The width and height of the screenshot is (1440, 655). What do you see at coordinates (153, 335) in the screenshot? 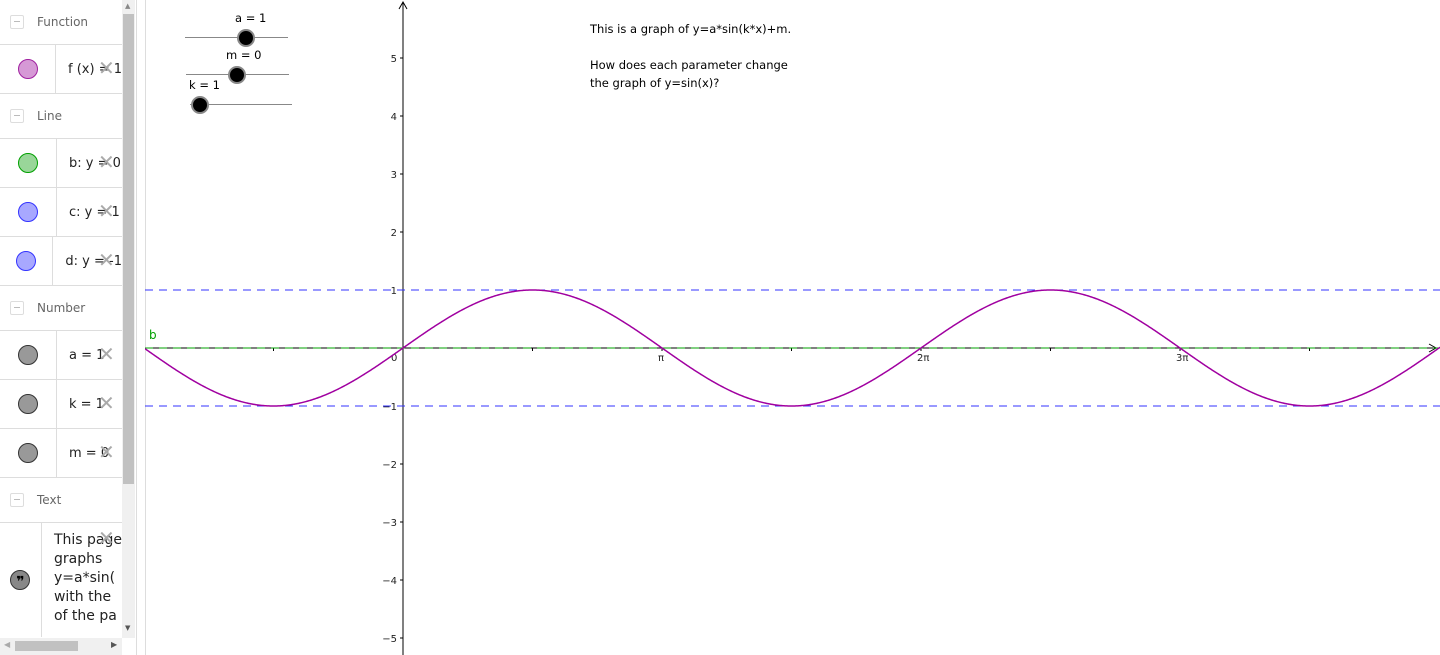
I see `line-b-label: b` at bounding box center [153, 335].